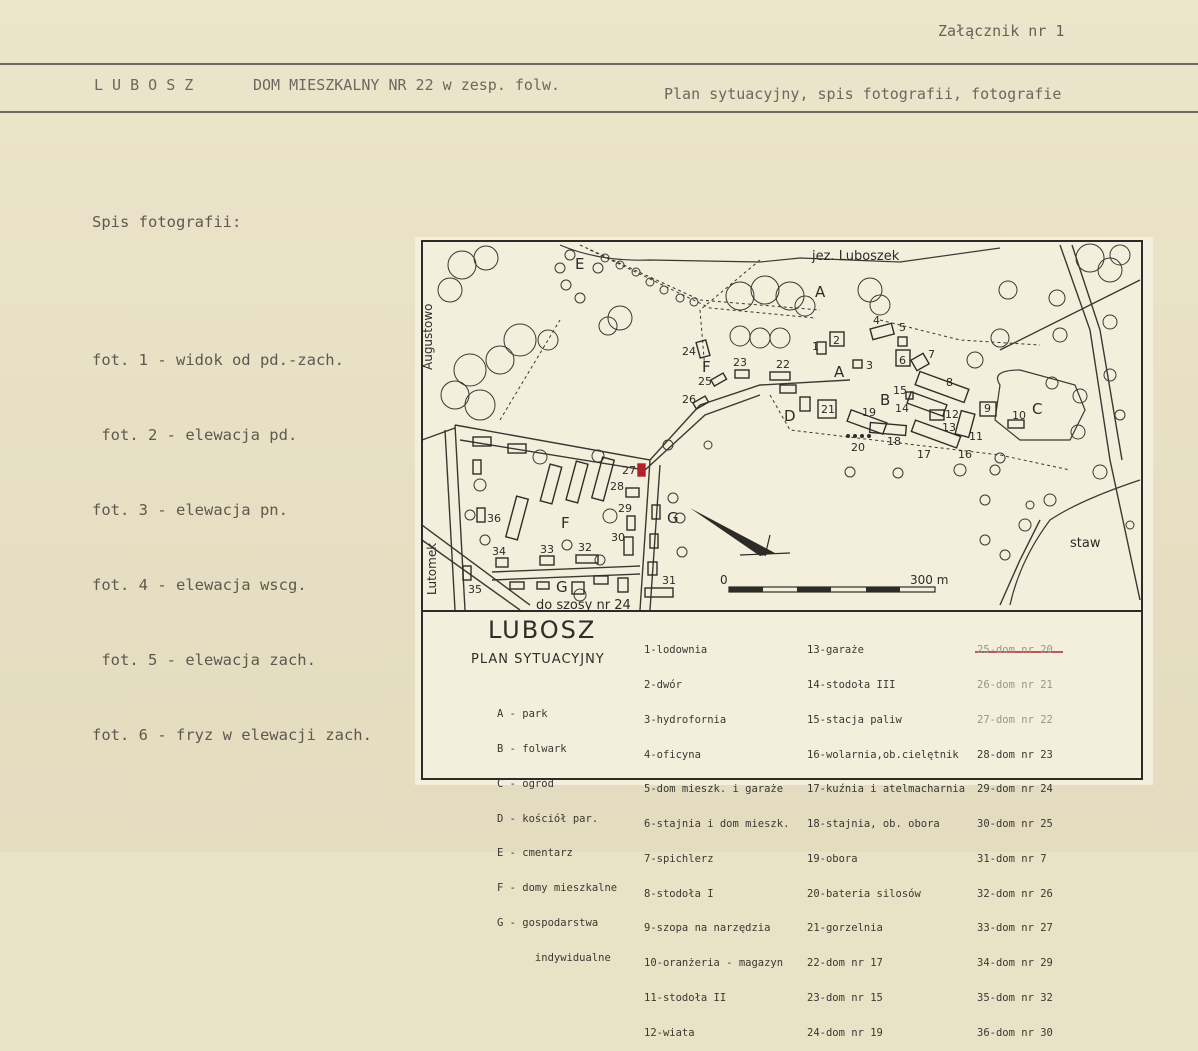  Describe the element at coordinates (1015, 998) in the screenshot. I see `legend-item: 35-dom nr 32` at that location.